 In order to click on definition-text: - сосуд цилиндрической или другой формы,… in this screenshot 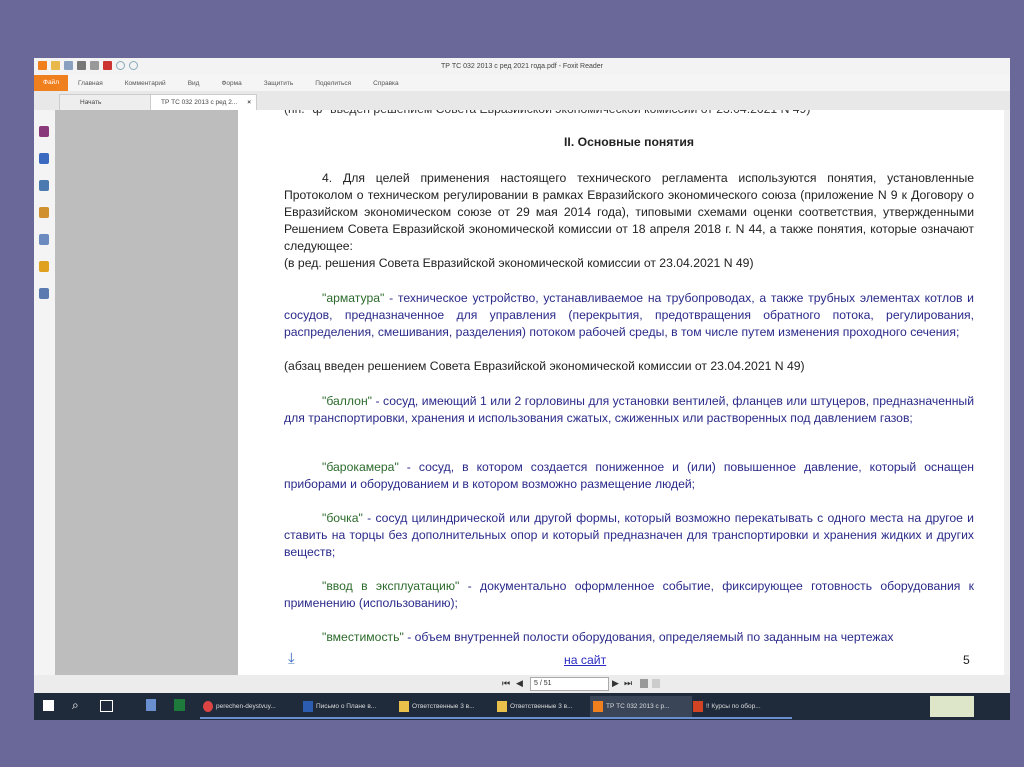, I will do `click(629, 535)`.